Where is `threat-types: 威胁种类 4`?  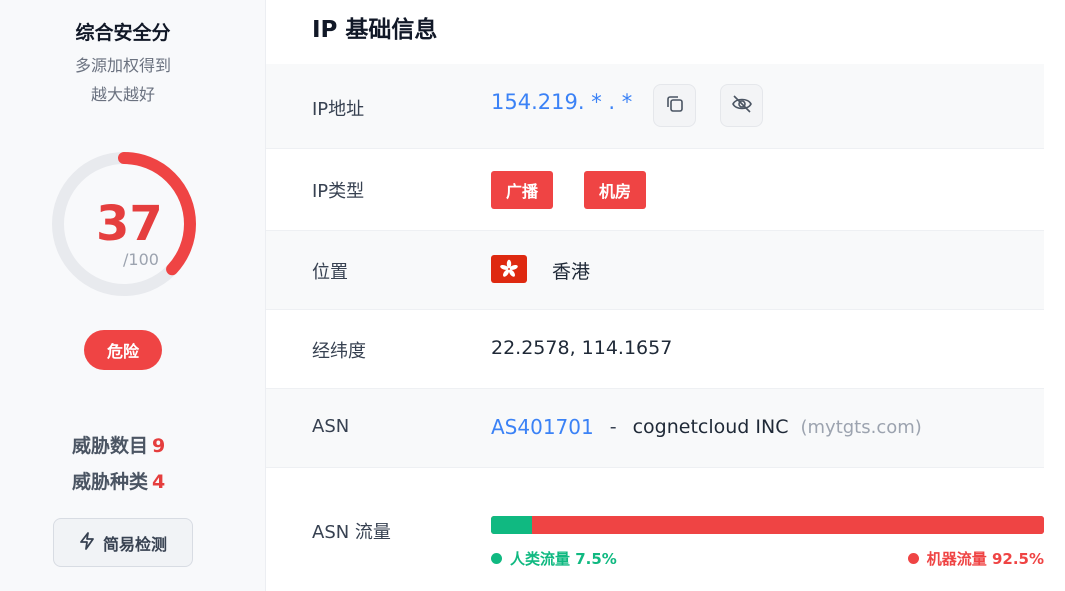
threat-types: 威胁种类 4 is located at coordinates (118, 480).